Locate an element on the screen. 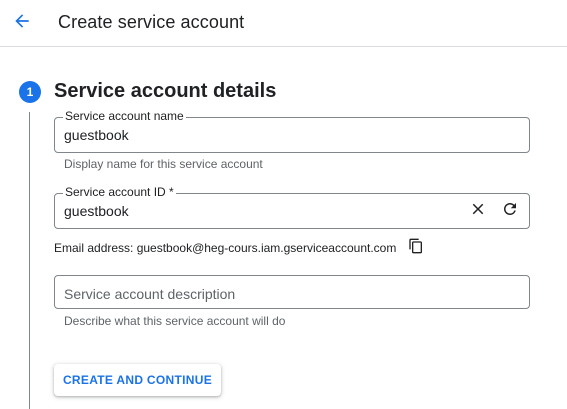 This screenshot has width=567, height=409. copy-email-button is located at coordinates (416, 248).